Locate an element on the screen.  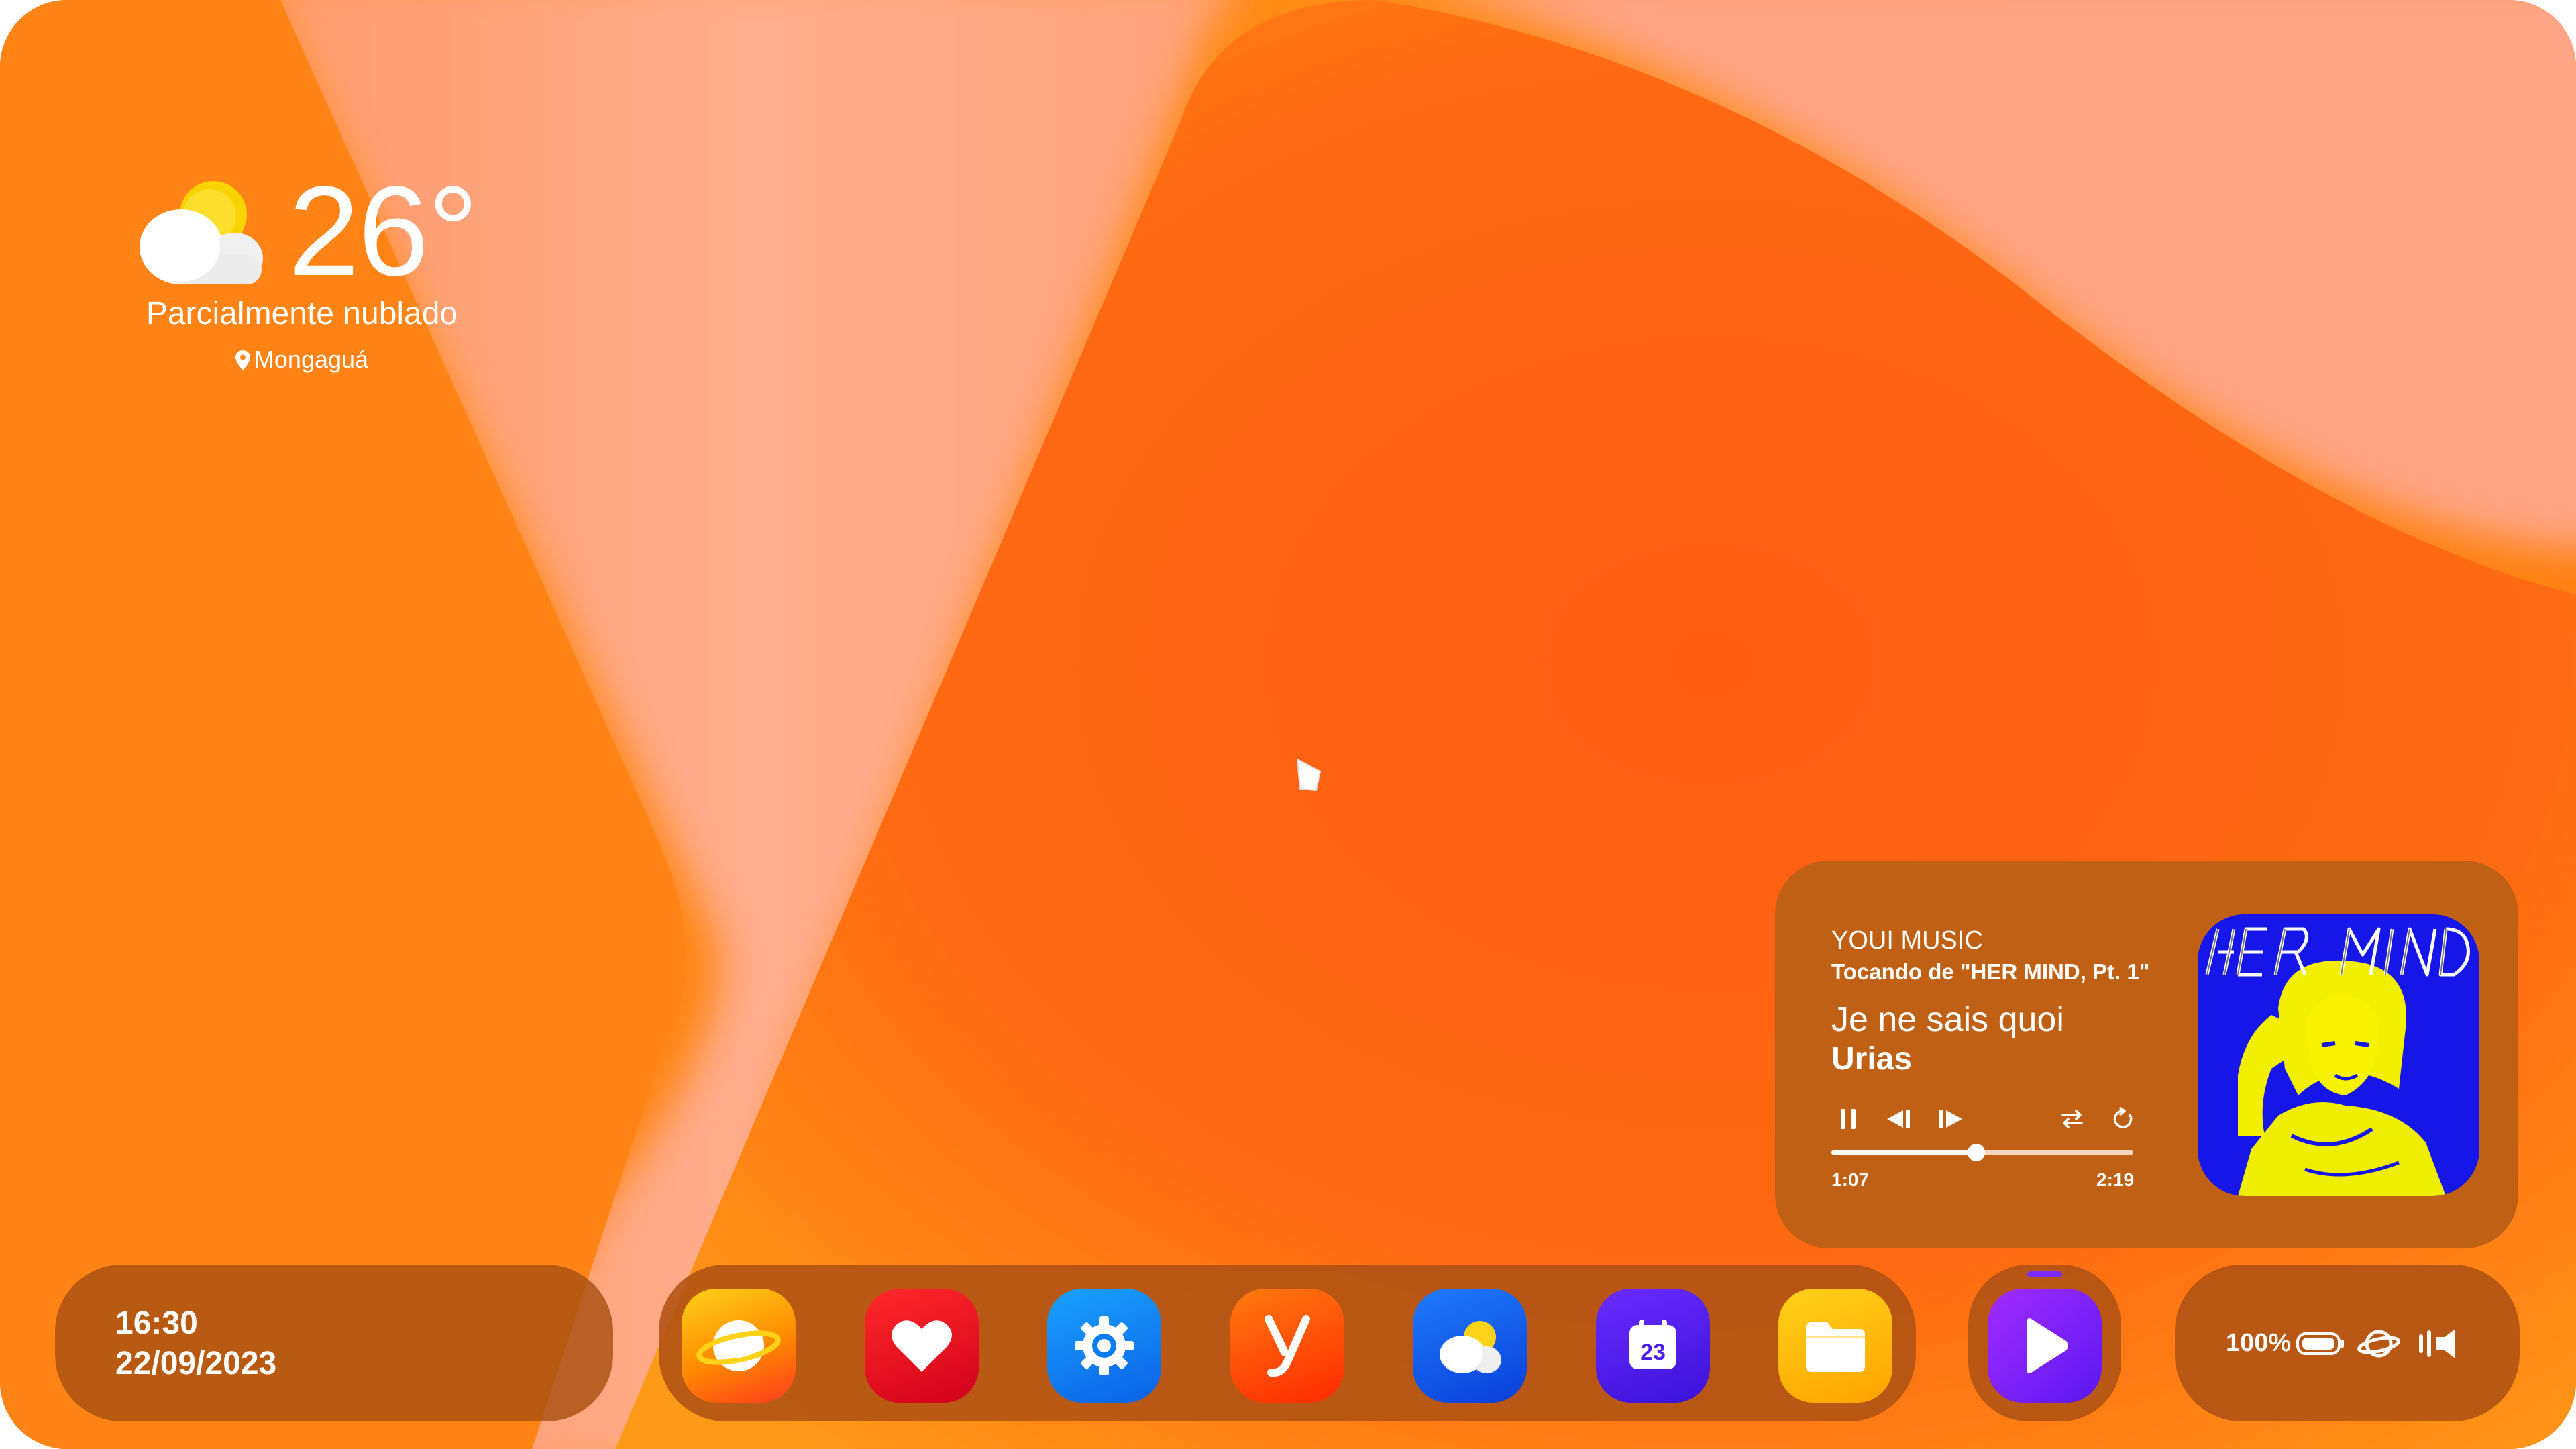
elapsed-time: 1:07 is located at coordinates (1850, 1179).